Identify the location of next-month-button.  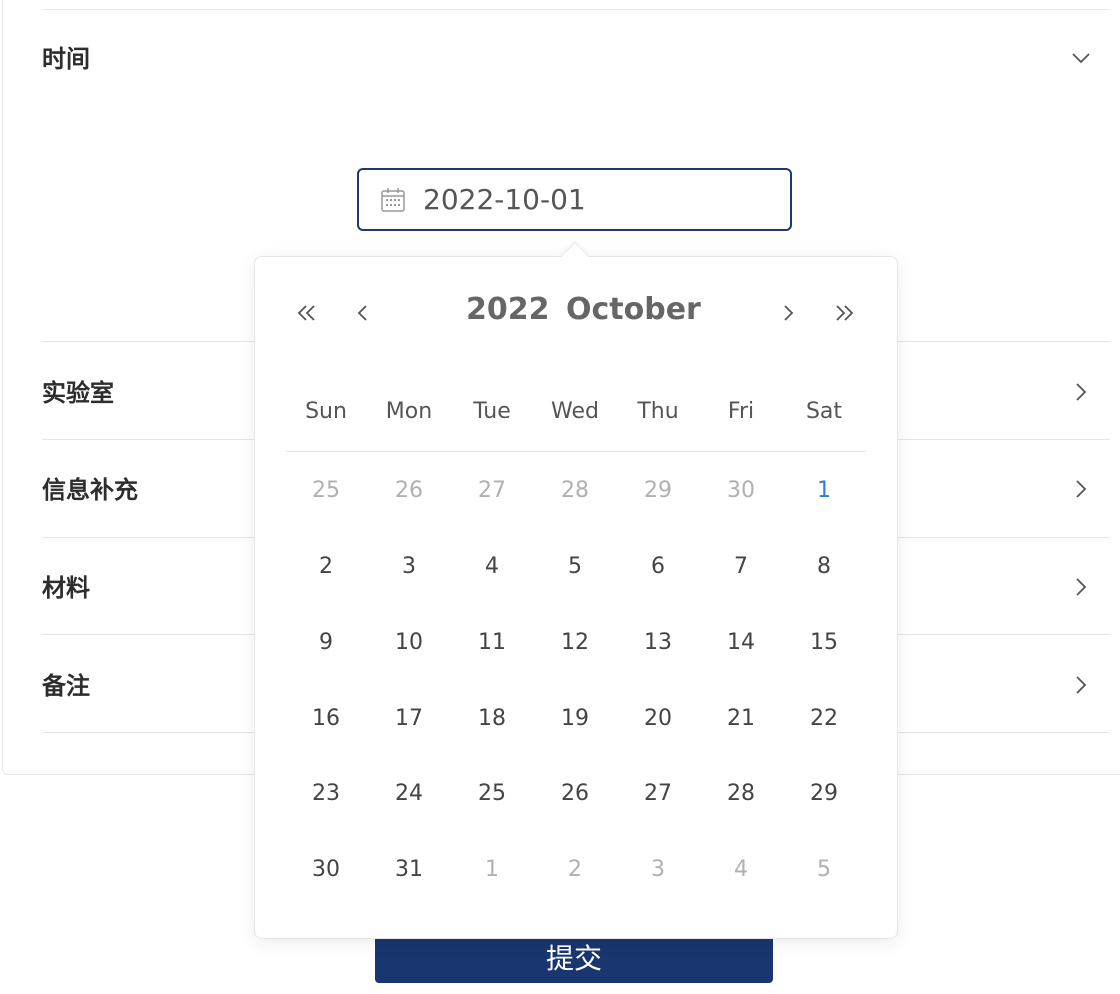
(789, 313).